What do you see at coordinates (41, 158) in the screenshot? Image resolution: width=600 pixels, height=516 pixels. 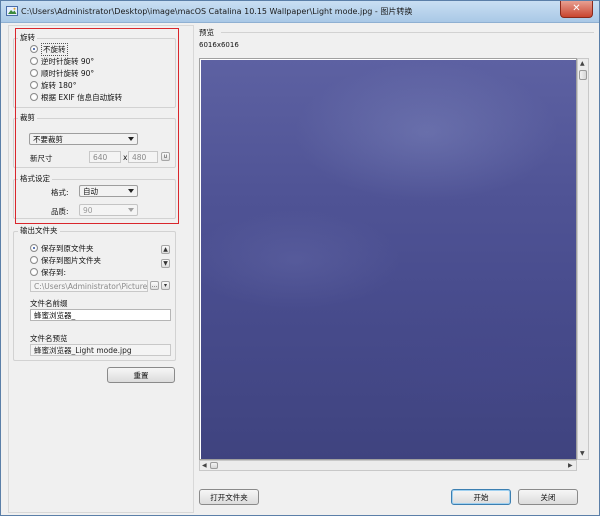 I see `new-size-label: 新尺寸` at bounding box center [41, 158].